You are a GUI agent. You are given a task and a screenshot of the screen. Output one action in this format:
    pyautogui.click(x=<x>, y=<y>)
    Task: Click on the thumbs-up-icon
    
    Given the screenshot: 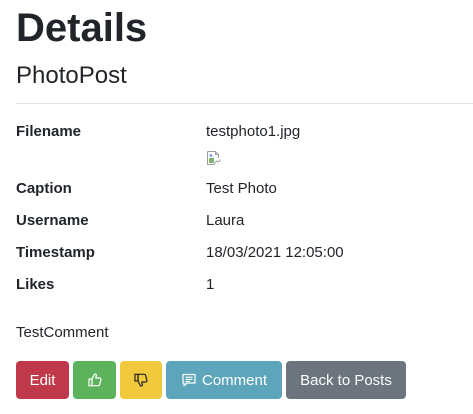 What is the action you would take?
    pyautogui.click(x=95, y=380)
    